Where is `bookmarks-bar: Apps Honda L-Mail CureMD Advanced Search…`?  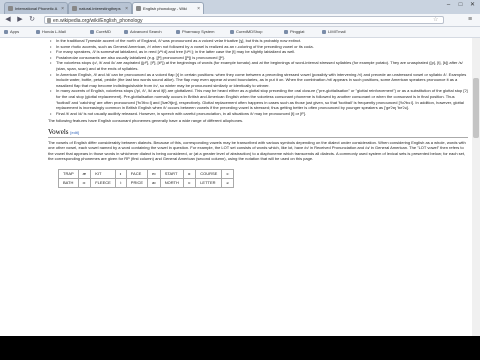
bookmarks-bar: Apps Honda L-Mail CureMD Advanced Search… is located at coordinates (240, 32).